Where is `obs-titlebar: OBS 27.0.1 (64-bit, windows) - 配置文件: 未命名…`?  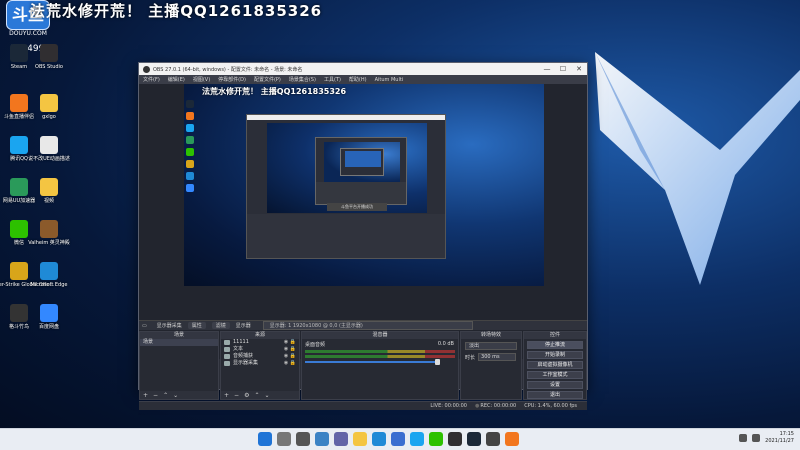 obs-titlebar: OBS 27.0.1 (64-bit, windows) - 配置文件: 未命名… is located at coordinates (363, 69).